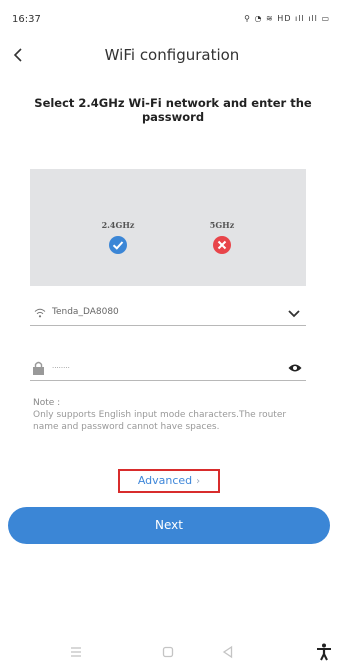 The height and width of the screenshot is (669, 344). What do you see at coordinates (198, 481) in the screenshot?
I see `chevron-right-icon: ›` at bounding box center [198, 481].